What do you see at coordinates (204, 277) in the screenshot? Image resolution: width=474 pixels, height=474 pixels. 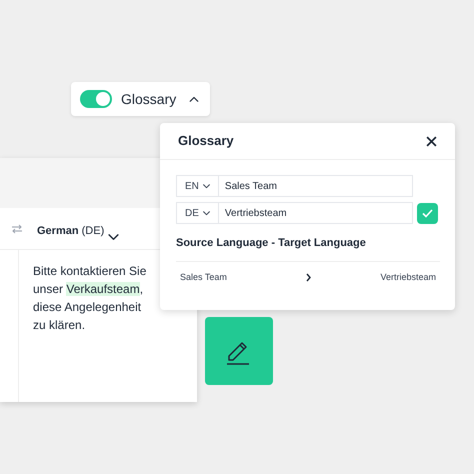 I see `source-term: Sales Team` at bounding box center [204, 277].